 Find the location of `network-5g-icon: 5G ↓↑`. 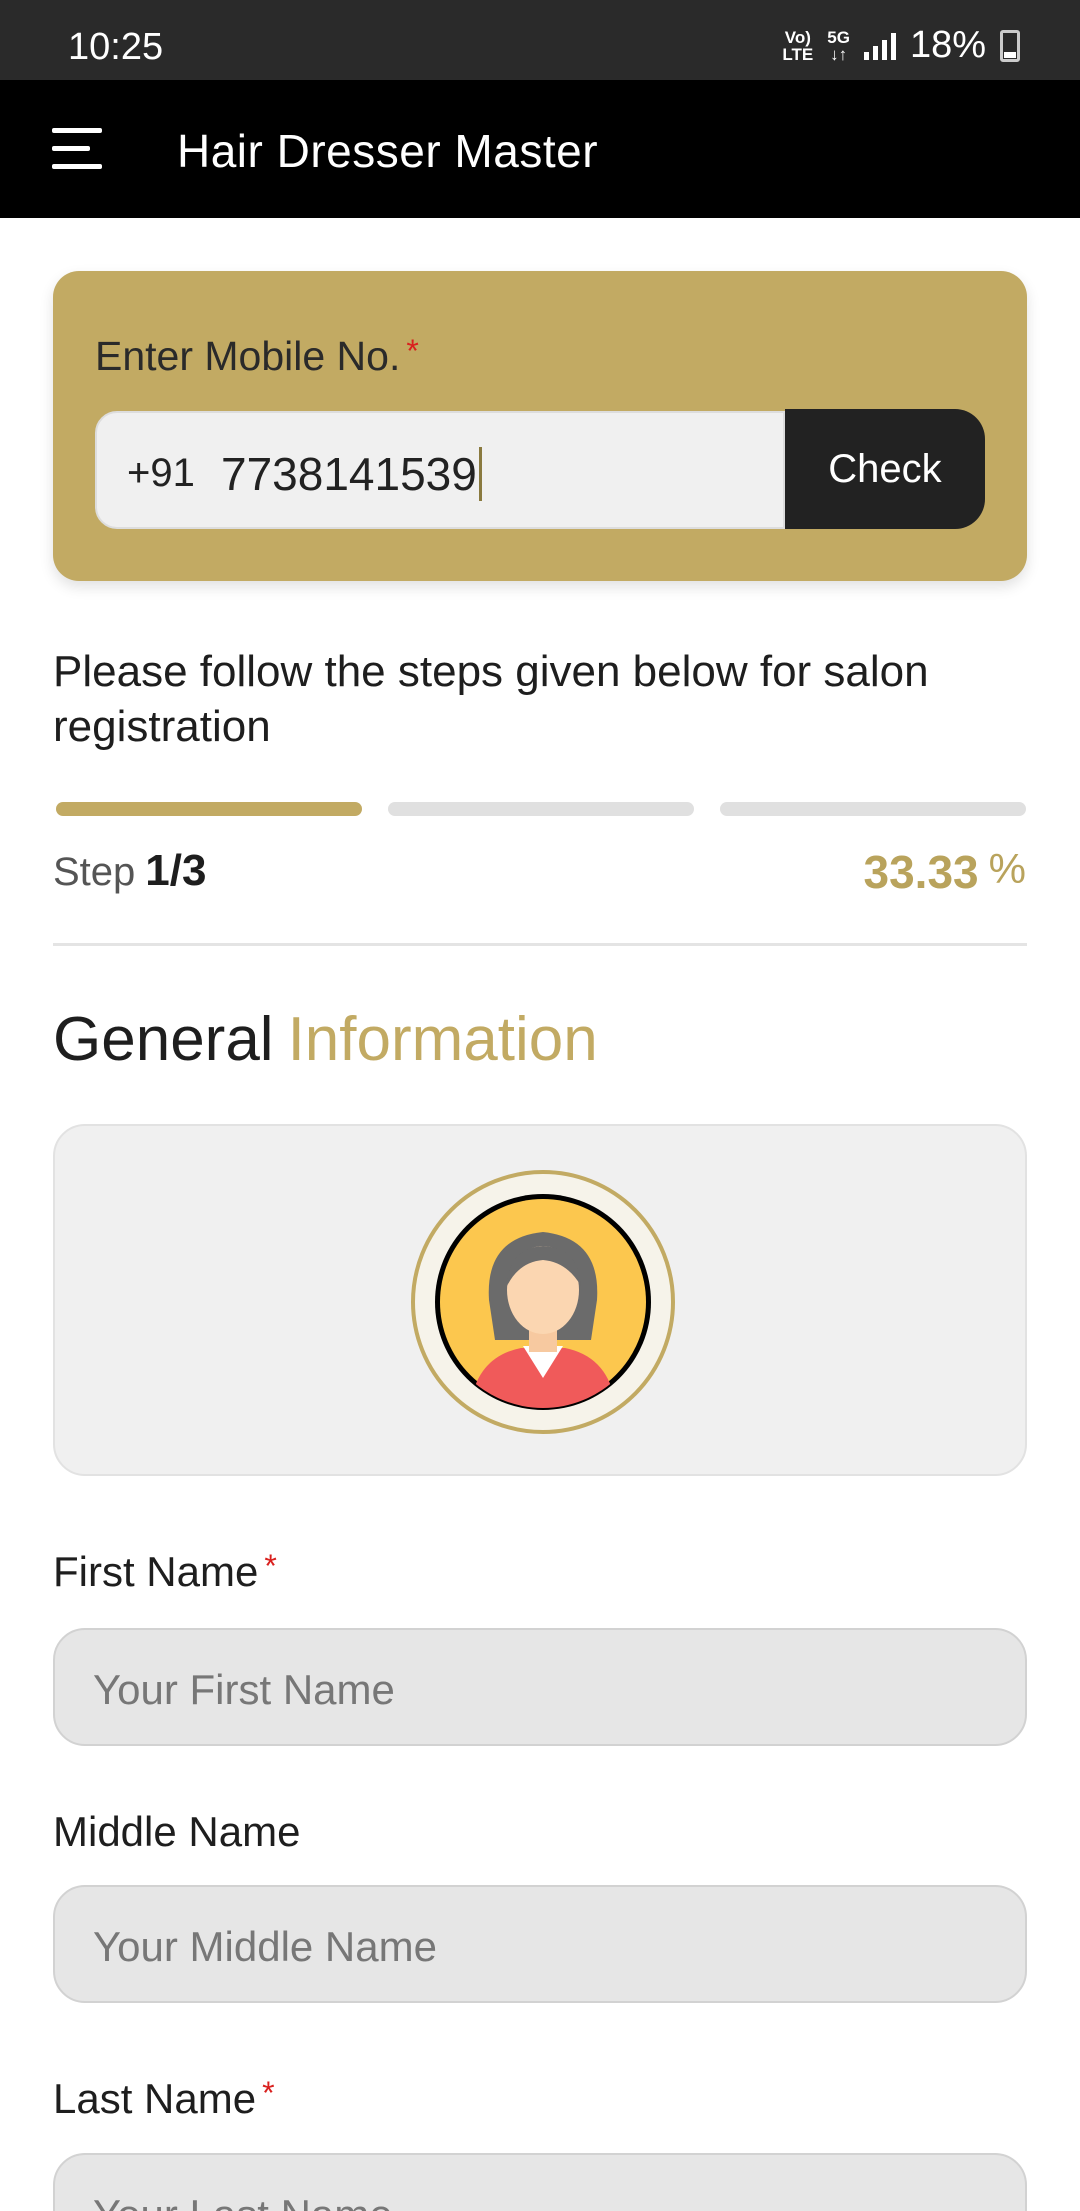

network-5g-icon: 5G ↓↑ is located at coordinates (838, 45).